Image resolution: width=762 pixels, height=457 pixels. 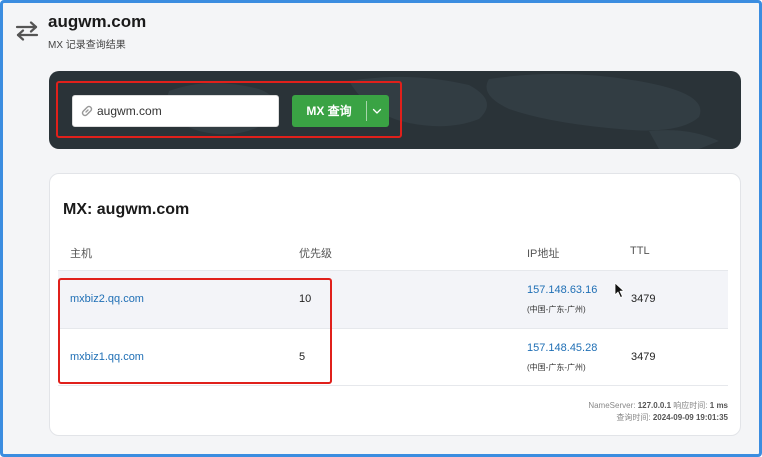 I want to click on mx-query-button: MX 查询, so click(x=340, y=111).